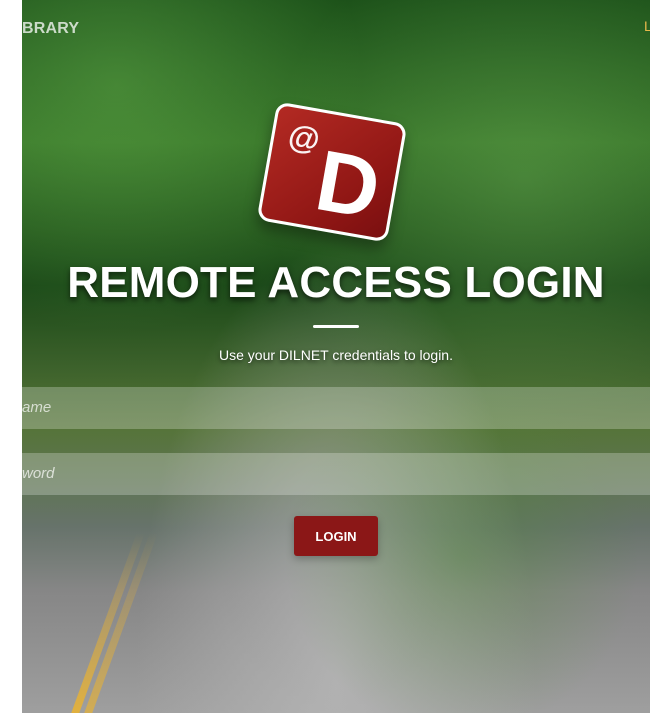 The height and width of the screenshot is (713, 650). I want to click on brand-right-text: L, so click(647, 26).